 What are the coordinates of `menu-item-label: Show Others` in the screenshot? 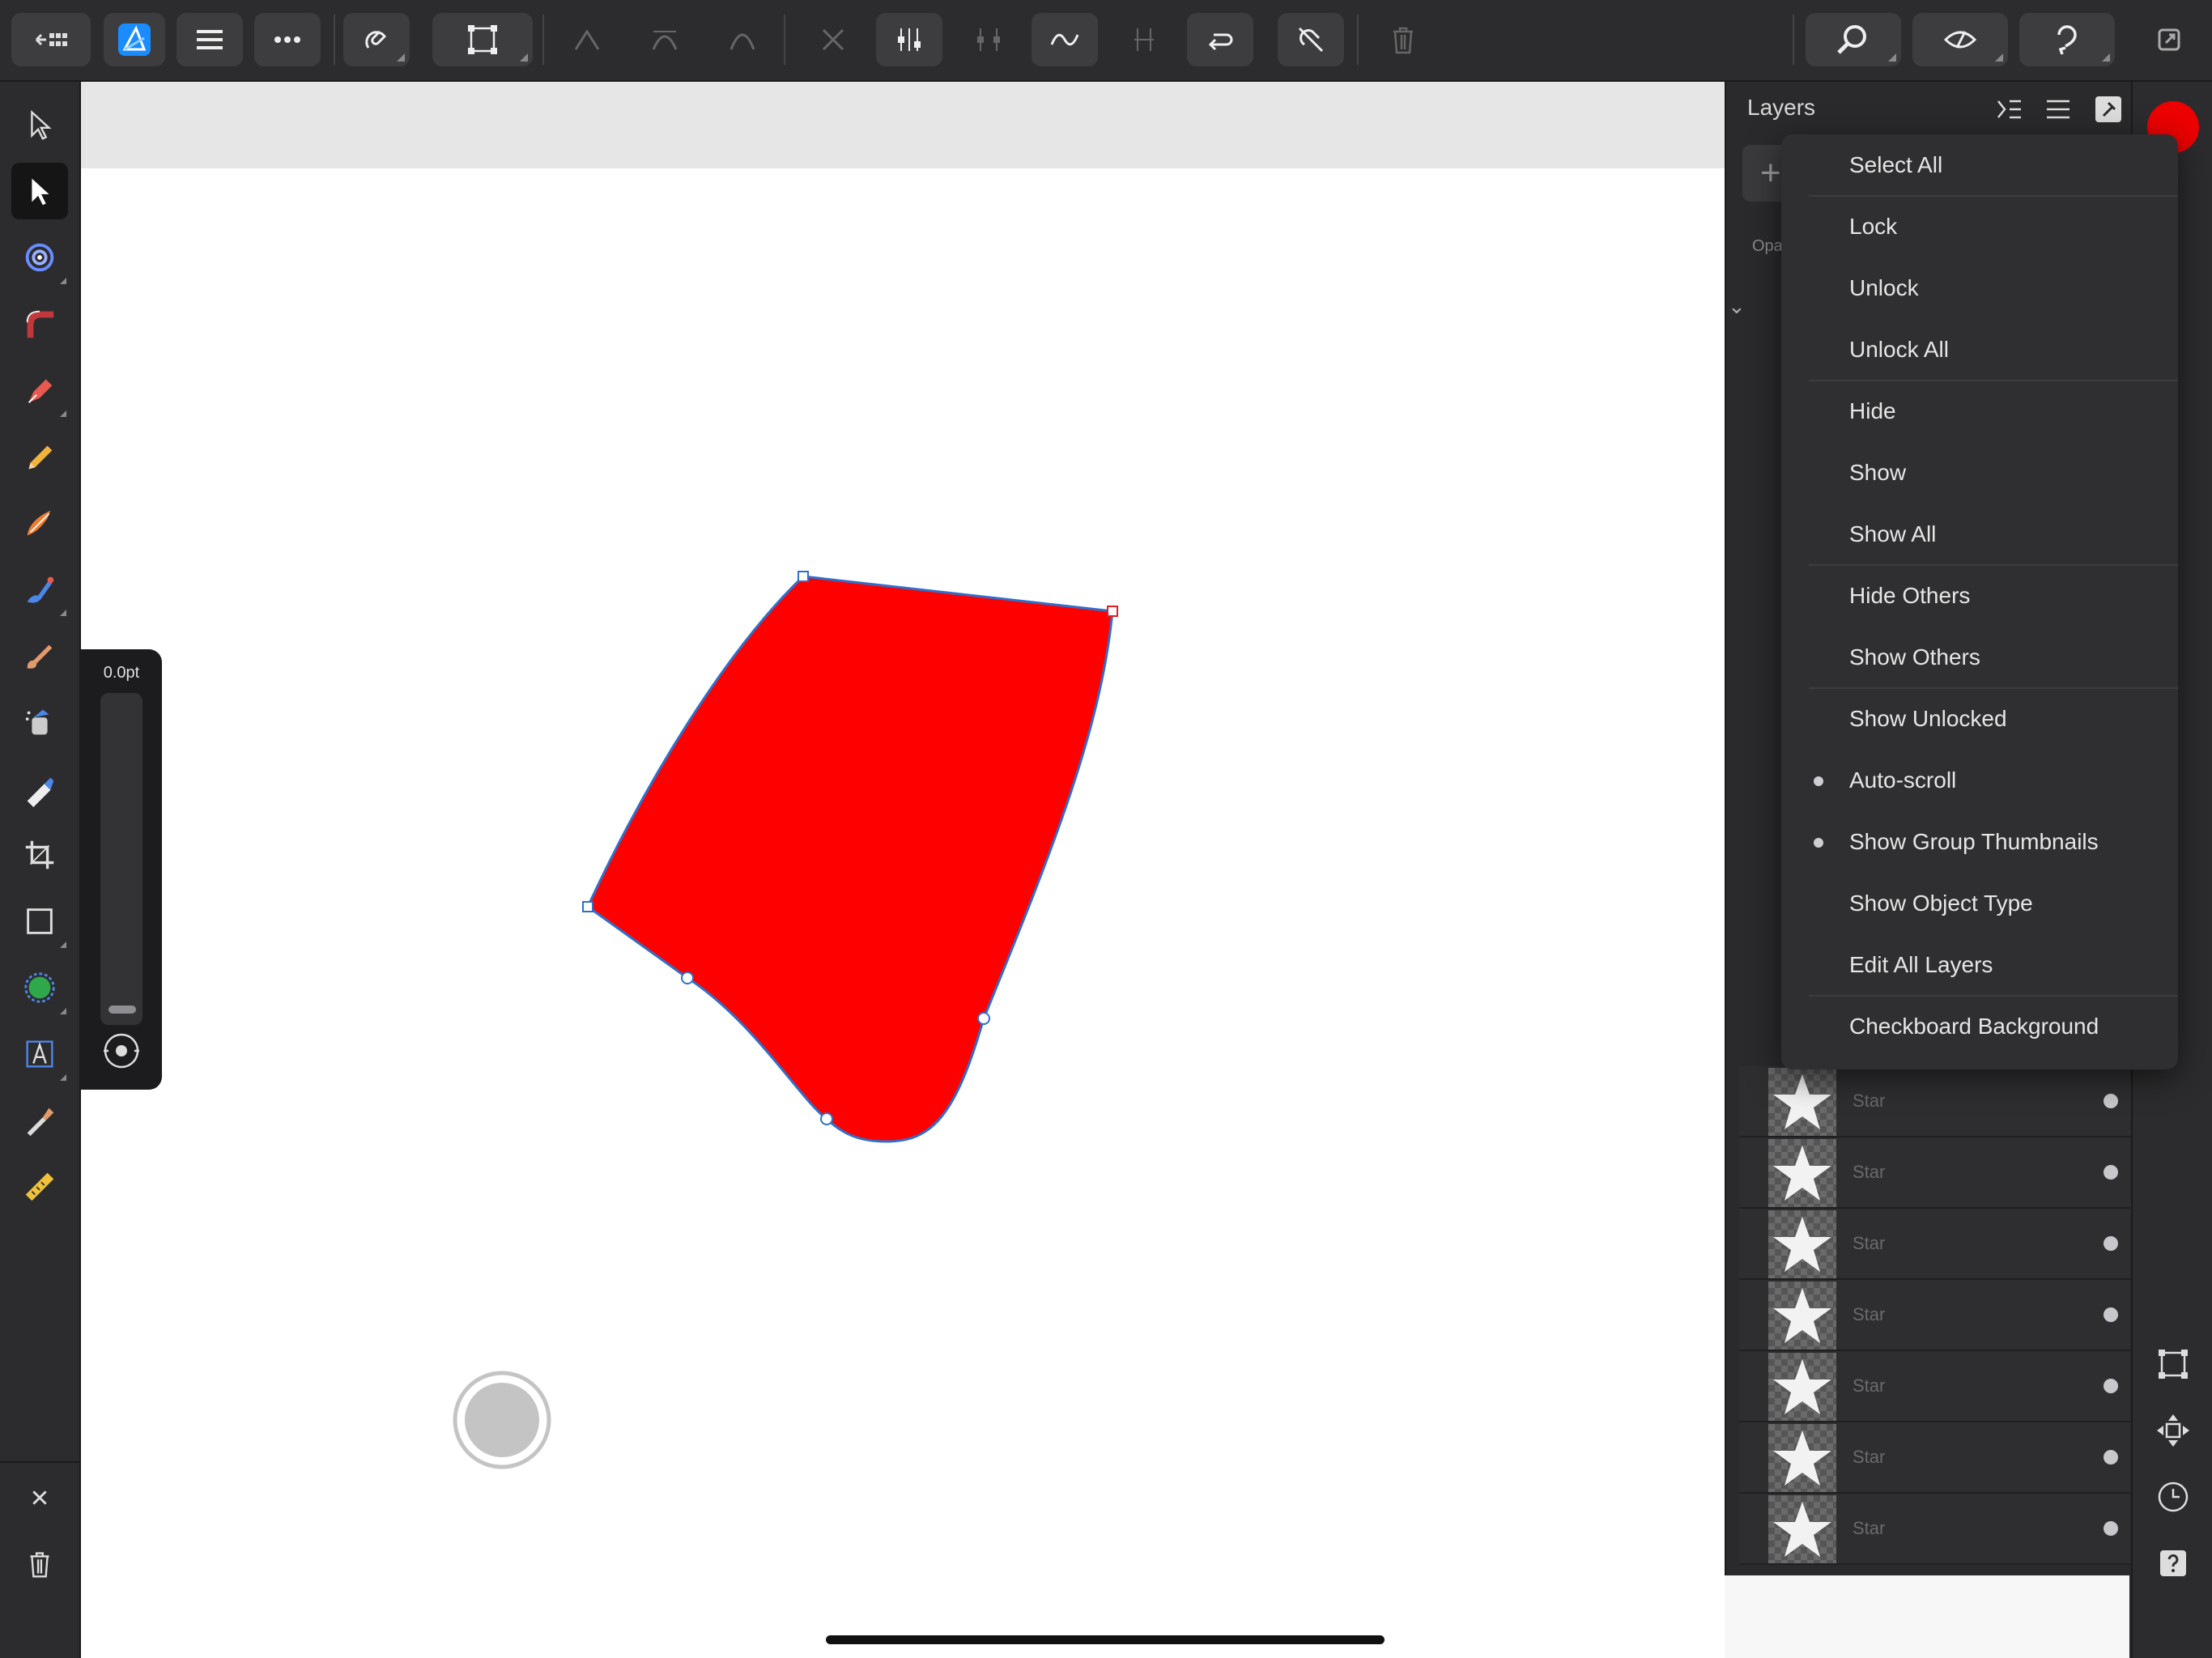 It's located at (1914, 657).